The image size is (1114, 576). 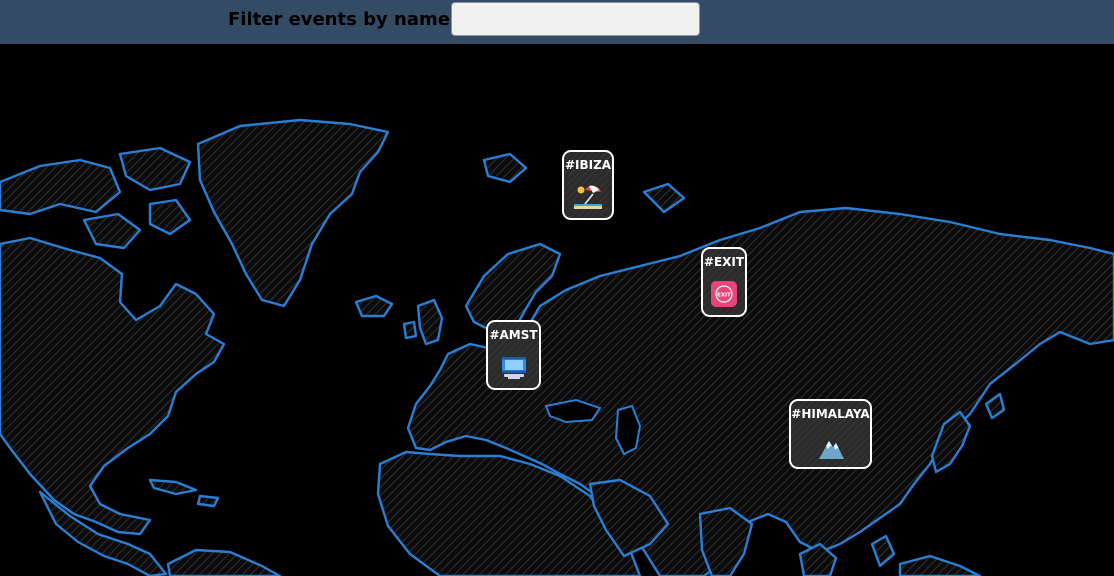 What do you see at coordinates (588, 197) in the screenshot?
I see `beach-umbrella-icon` at bounding box center [588, 197].